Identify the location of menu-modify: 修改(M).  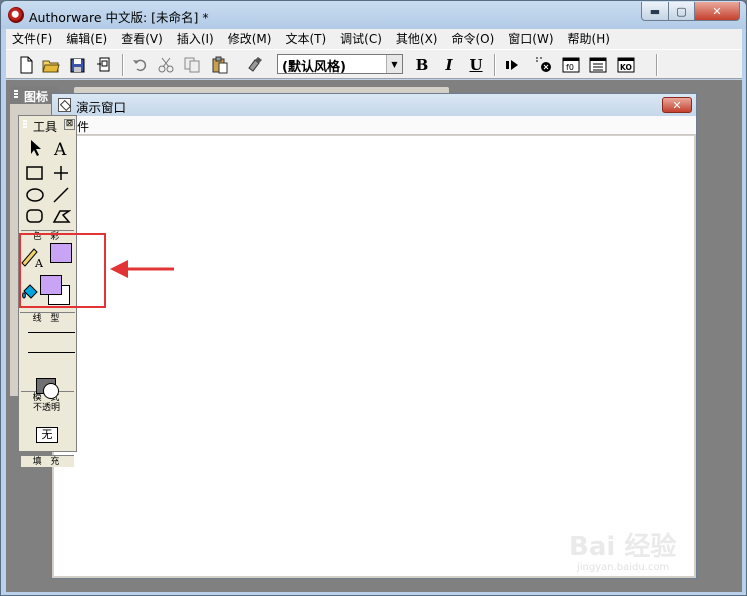
(250, 39).